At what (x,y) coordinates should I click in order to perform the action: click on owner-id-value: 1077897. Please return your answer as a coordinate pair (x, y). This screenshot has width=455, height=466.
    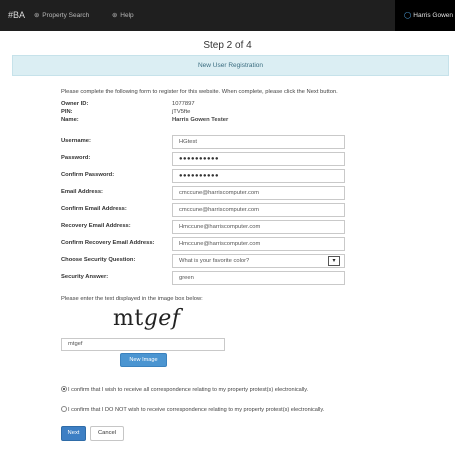
    Looking at the image, I should click on (183, 104).